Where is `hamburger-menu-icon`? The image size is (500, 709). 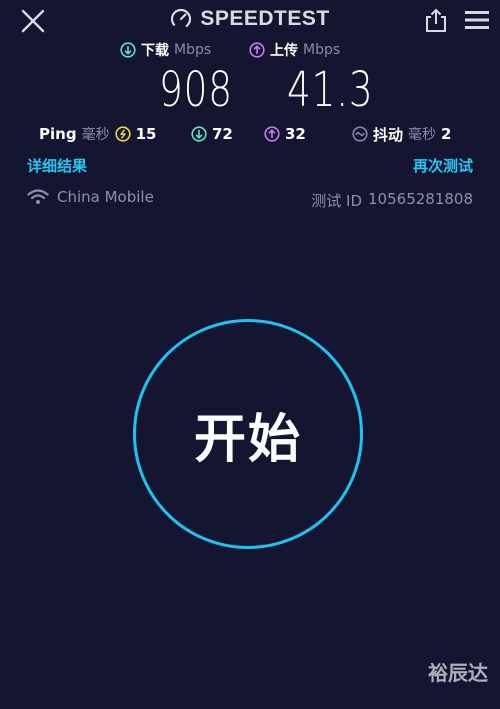 hamburger-menu-icon is located at coordinates (477, 20).